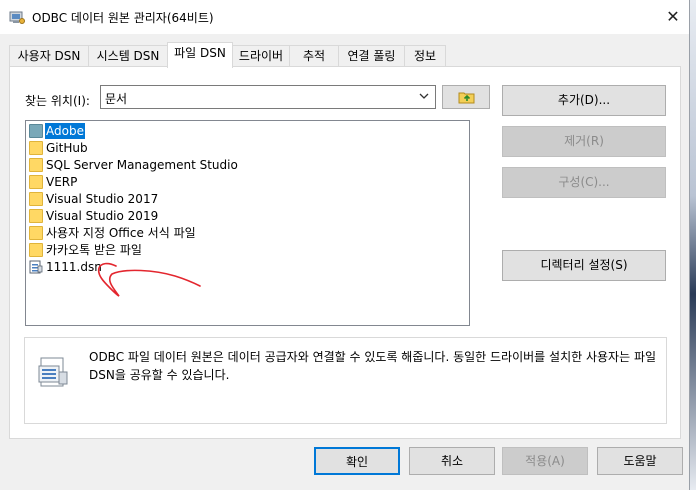 The image size is (696, 490). What do you see at coordinates (200, 55) in the screenshot?
I see `tab-file-dsn: 파일 DSN` at bounding box center [200, 55].